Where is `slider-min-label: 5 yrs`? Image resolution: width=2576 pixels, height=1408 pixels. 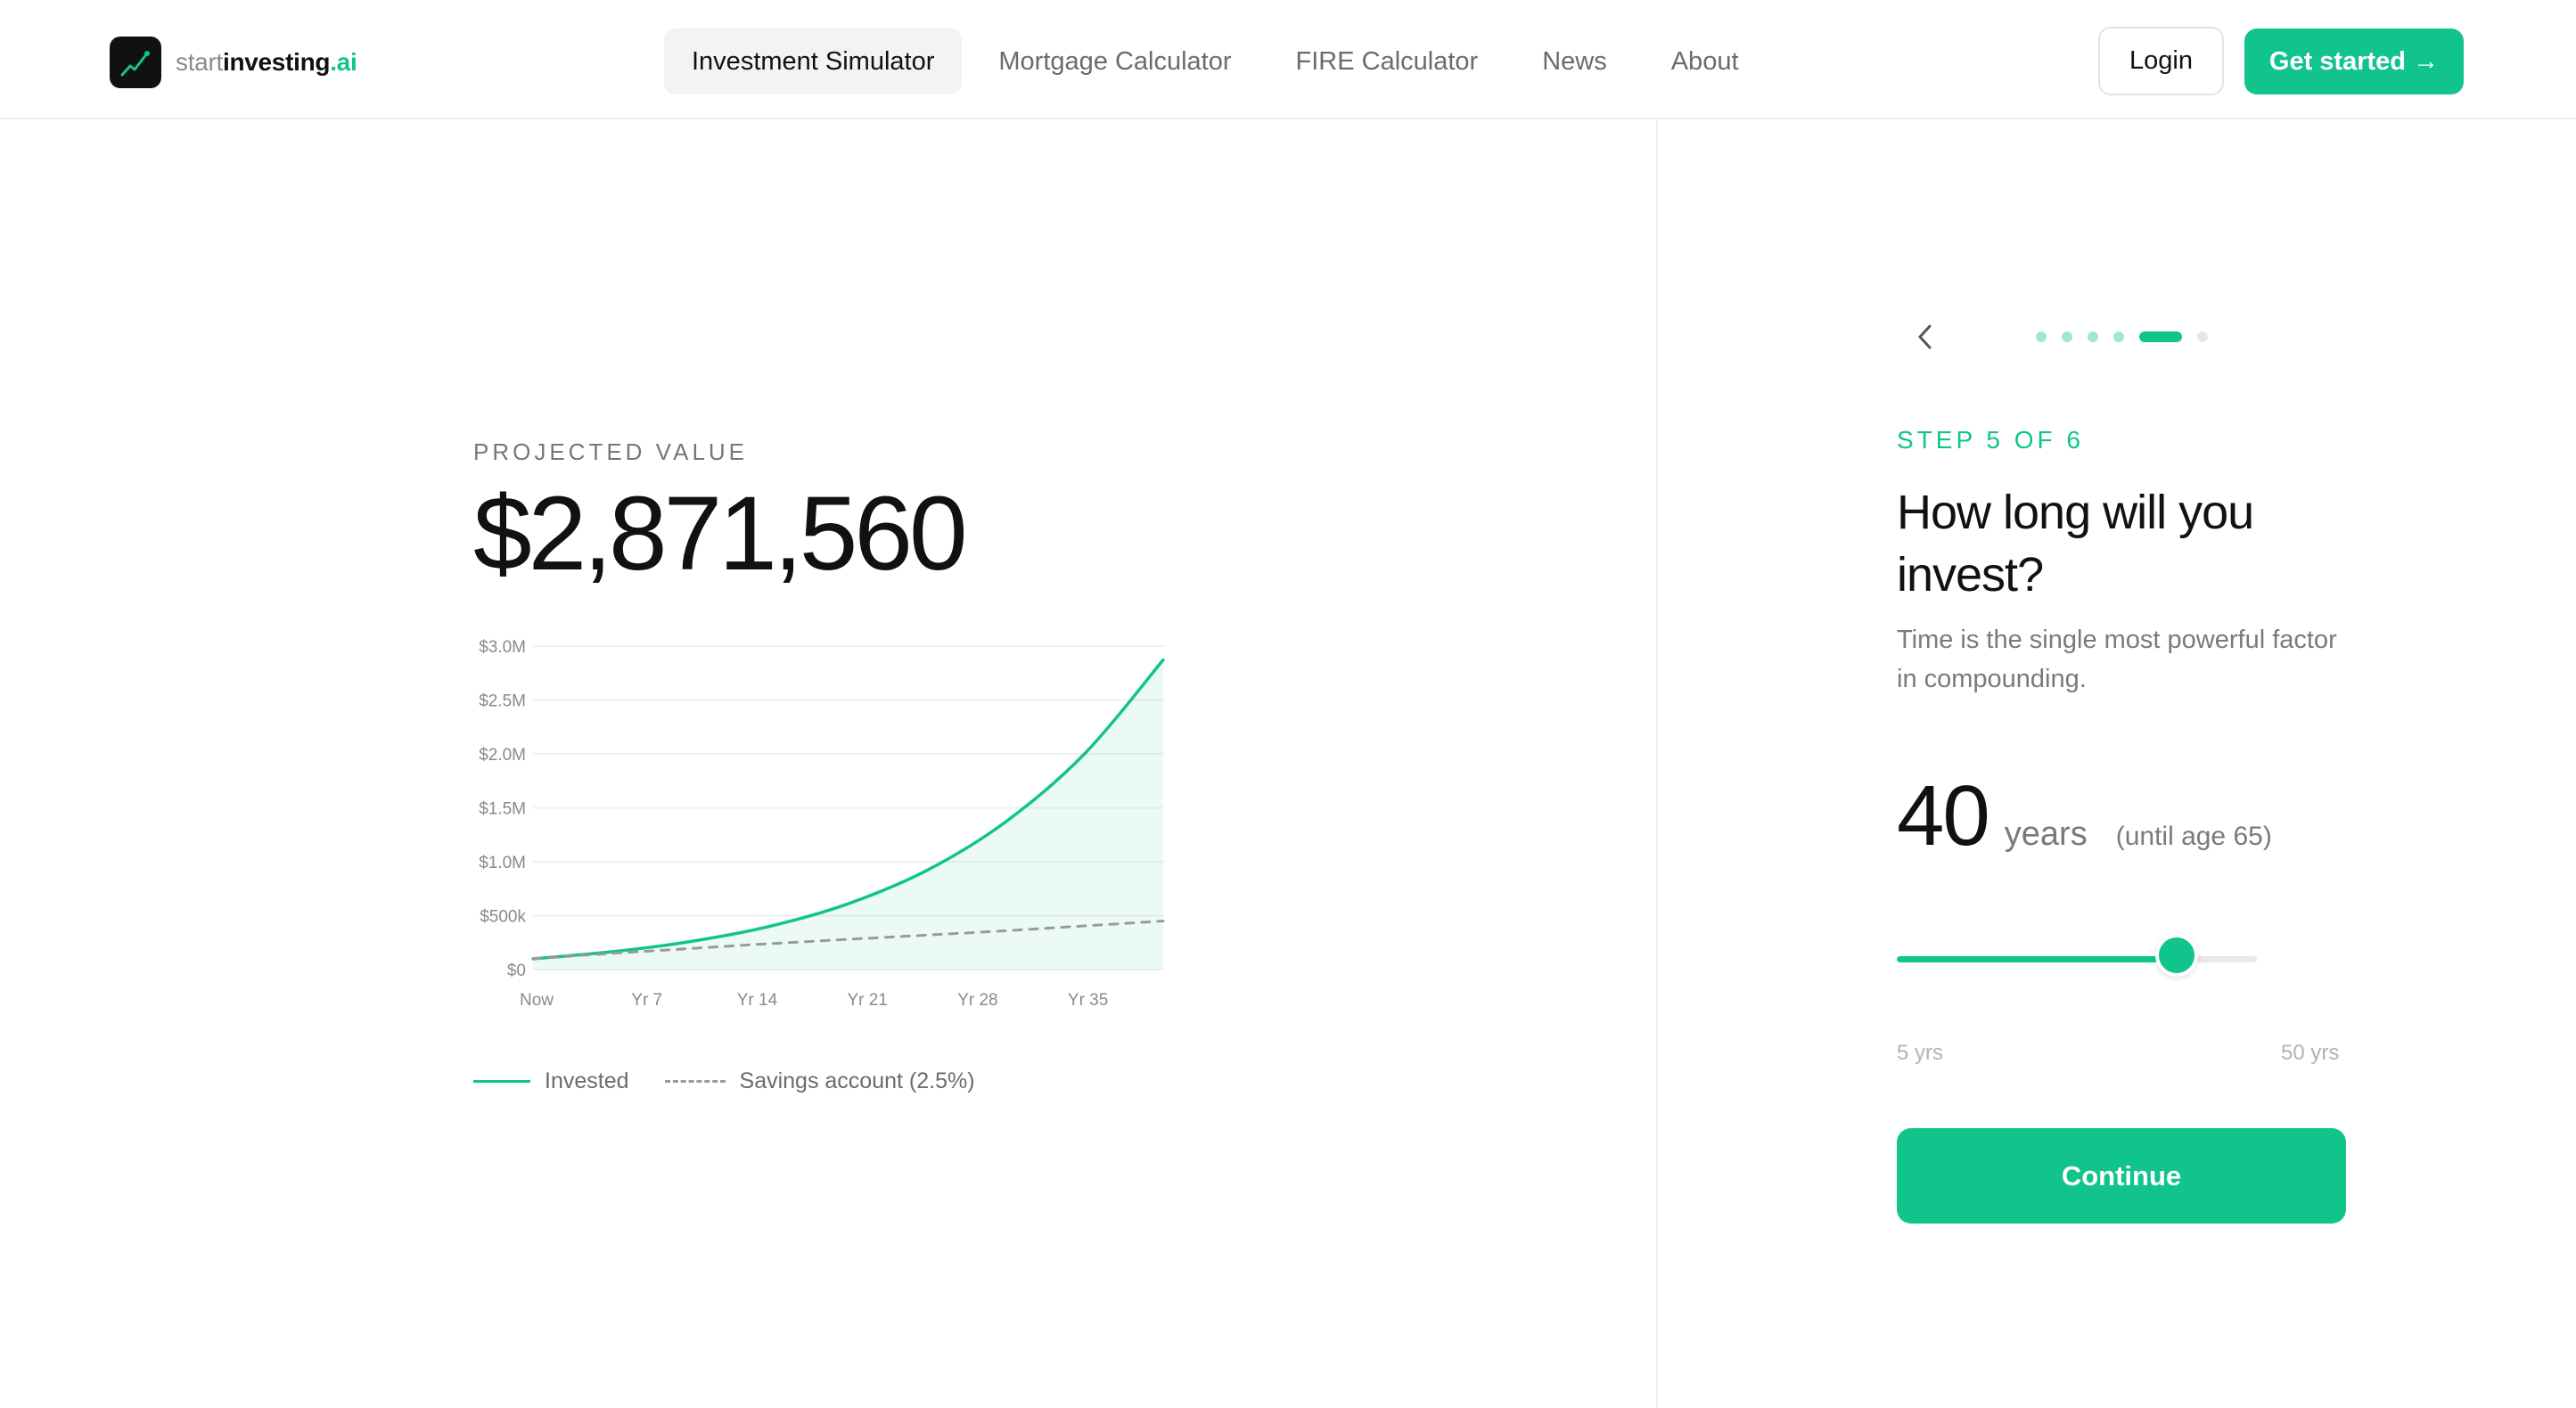
slider-min-label: 5 yrs is located at coordinates (1920, 1053).